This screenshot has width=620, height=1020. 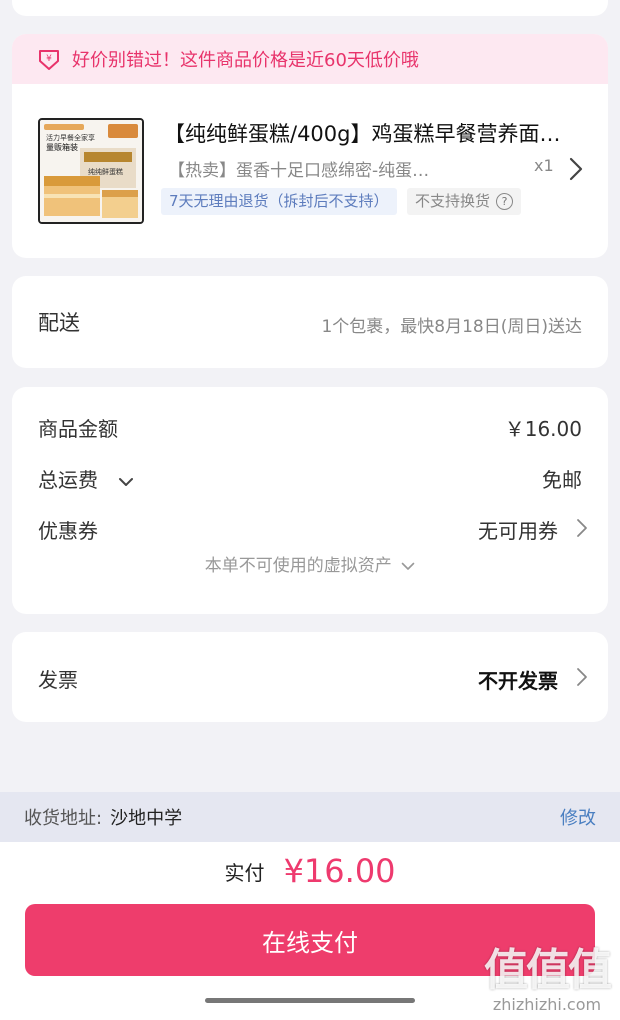 I want to click on site-watermark: 值值值 zhizhizhi.com, so click(x=548, y=980).